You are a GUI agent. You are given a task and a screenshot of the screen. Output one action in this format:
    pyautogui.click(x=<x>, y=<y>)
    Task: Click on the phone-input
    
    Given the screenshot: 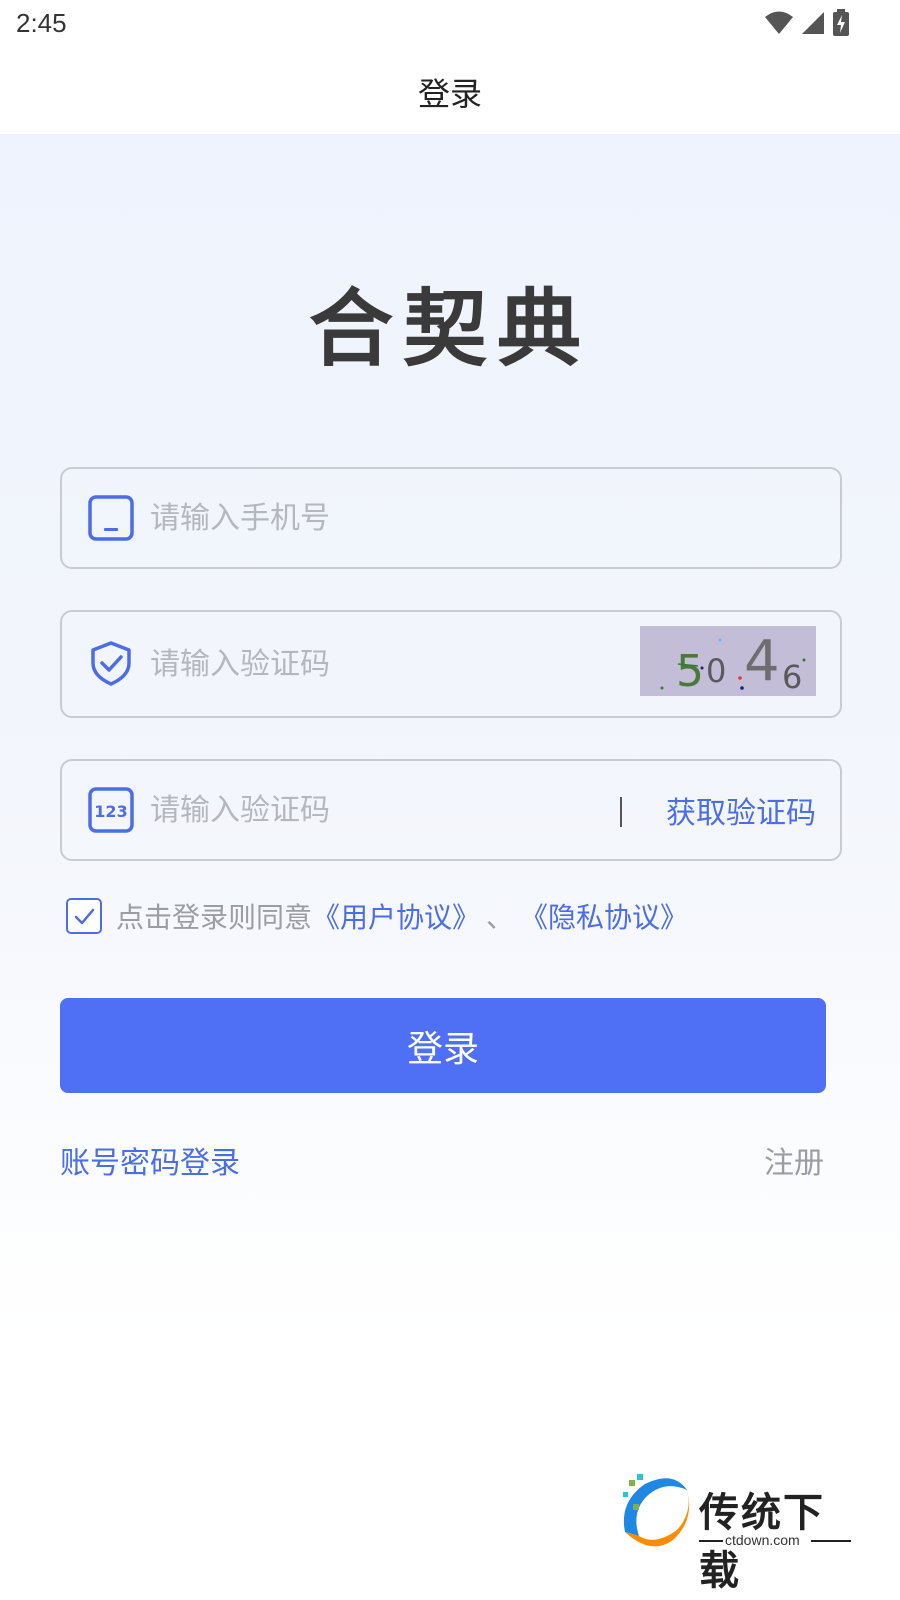 What is the action you would take?
    pyautogui.click(x=375, y=518)
    